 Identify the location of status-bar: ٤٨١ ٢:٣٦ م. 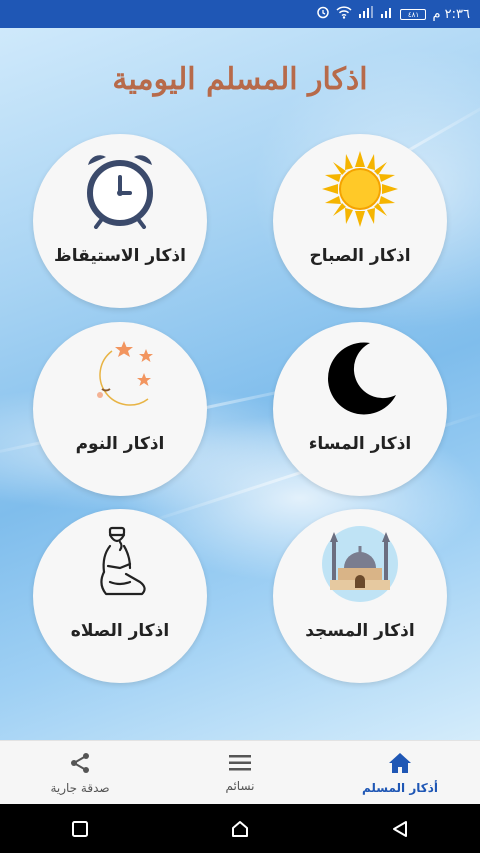
(240, 14).